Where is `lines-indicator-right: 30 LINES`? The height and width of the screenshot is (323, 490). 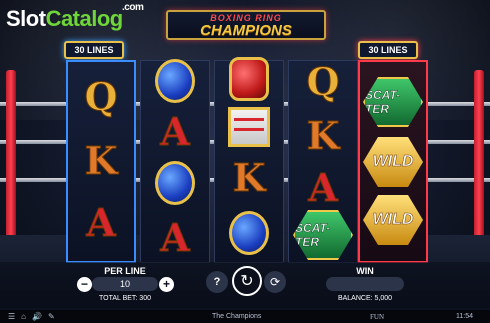
lines-indicator-right: 30 LINES is located at coordinates (388, 50).